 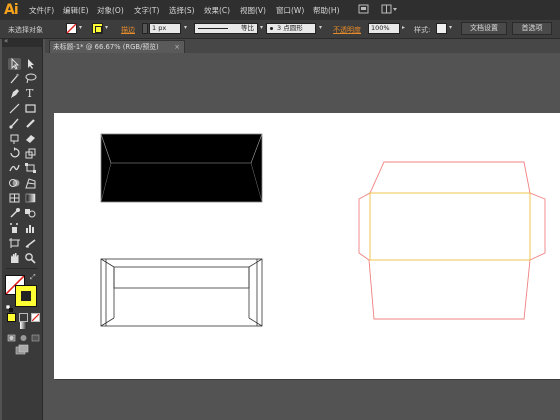 What do you see at coordinates (71, 28) in the screenshot?
I see `fill-none-swatch` at bounding box center [71, 28].